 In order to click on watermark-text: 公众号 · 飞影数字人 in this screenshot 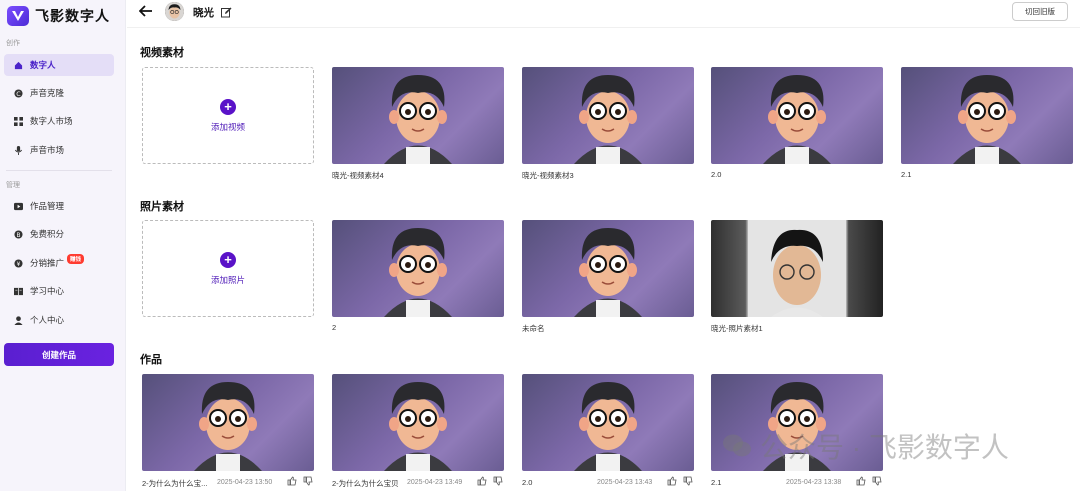, I will do `click(884, 447)`.